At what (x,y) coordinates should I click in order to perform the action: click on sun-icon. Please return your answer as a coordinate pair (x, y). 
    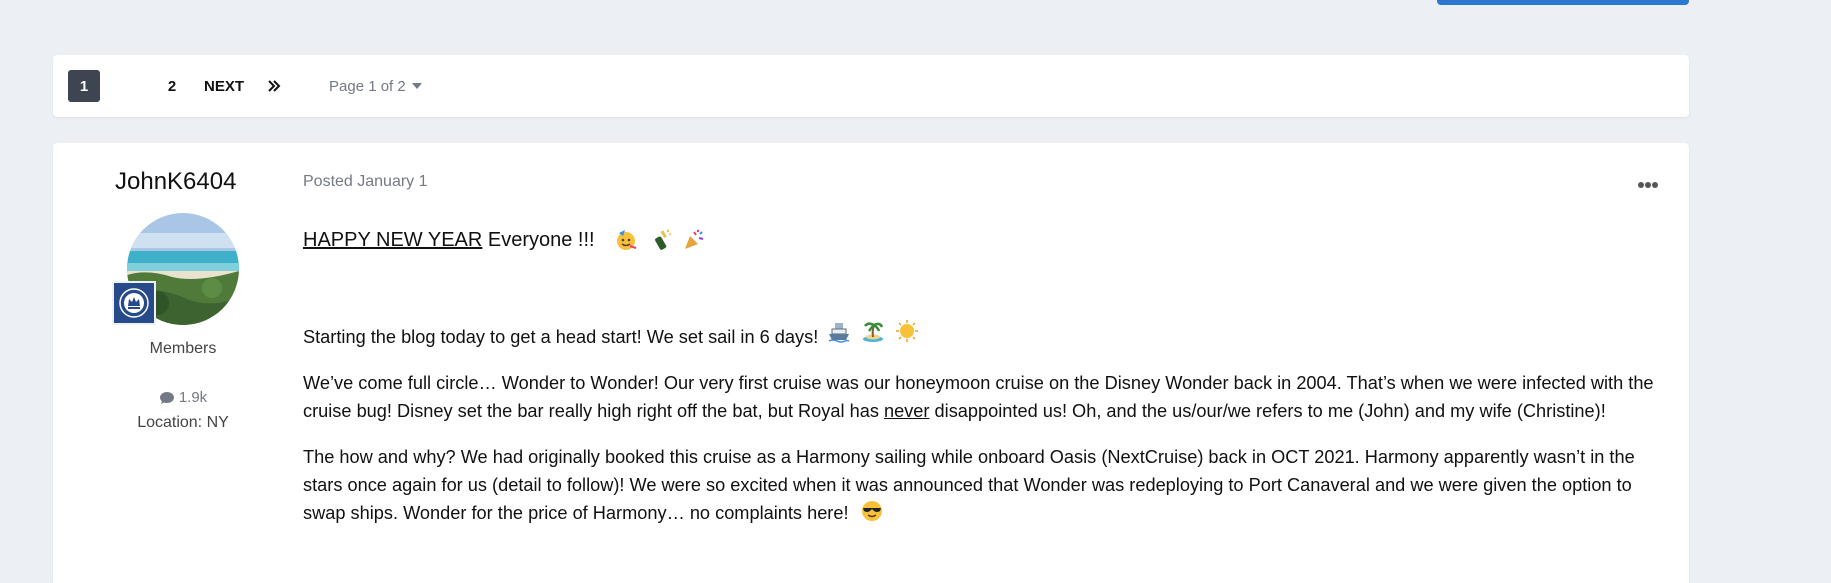
    Looking at the image, I should click on (907, 331).